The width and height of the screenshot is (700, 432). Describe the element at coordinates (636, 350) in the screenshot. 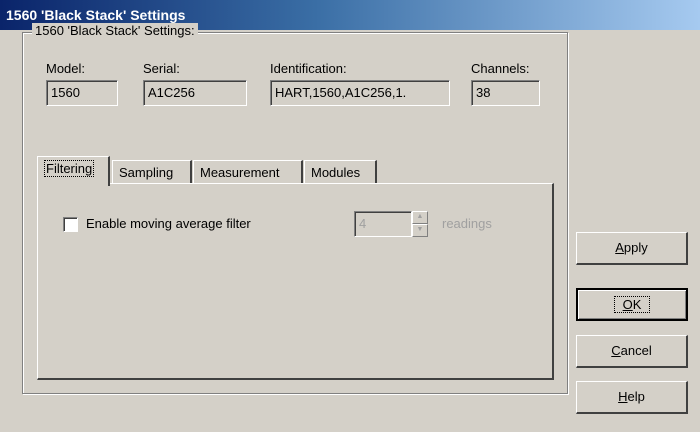

I see `cancel-button-text: ancel` at that location.